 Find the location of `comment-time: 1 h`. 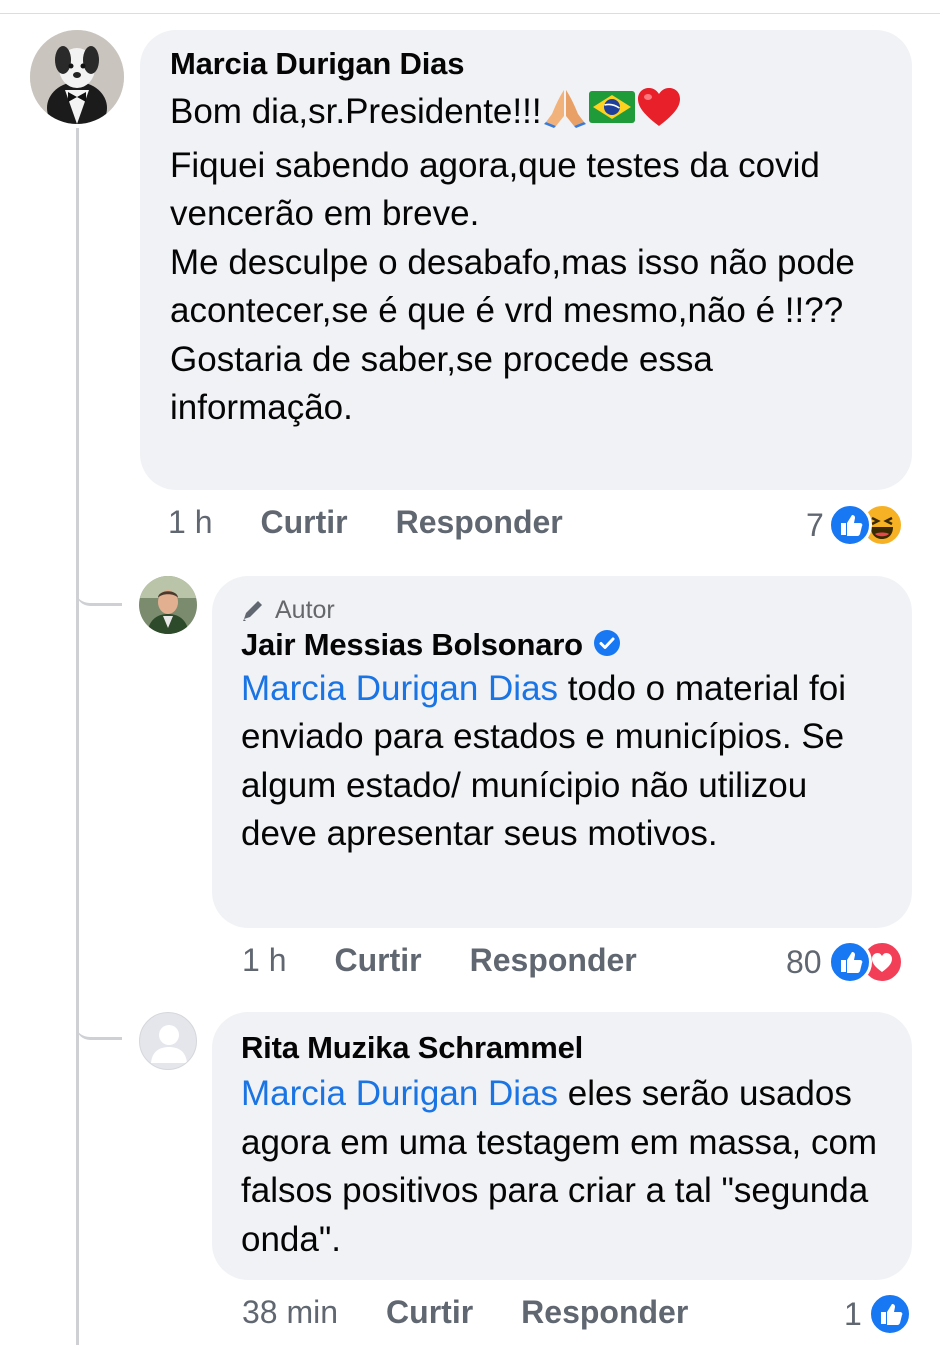

comment-time: 1 h is located at coordinates (190, 522).